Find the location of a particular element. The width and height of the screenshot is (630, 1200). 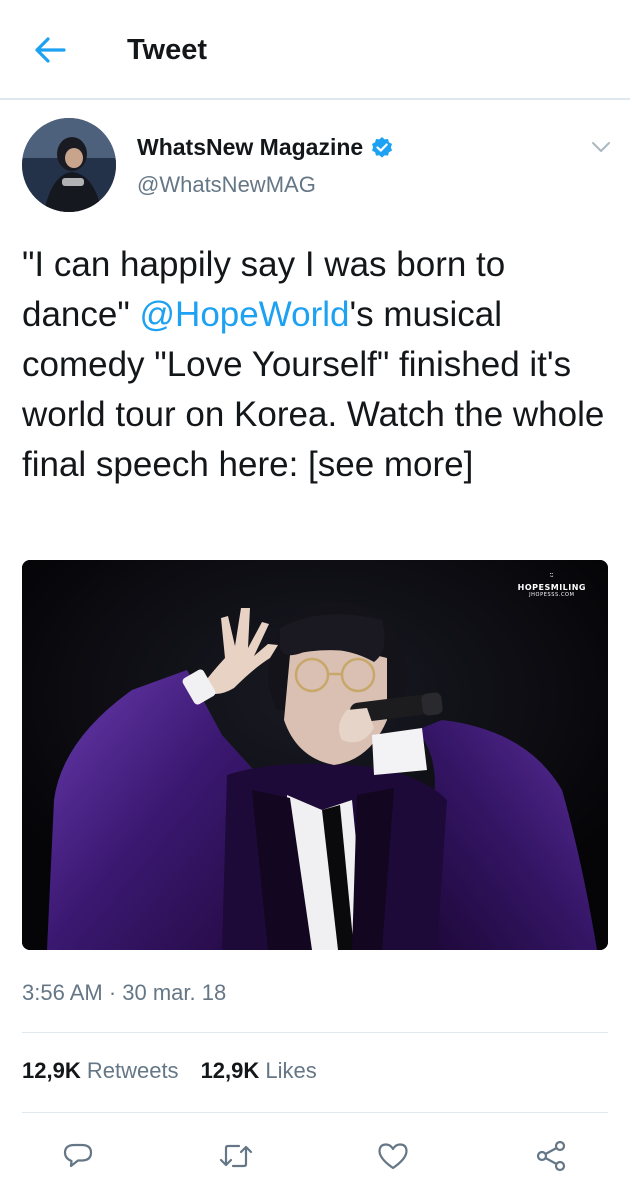

share-icon is located at coordinates (551, 1156).